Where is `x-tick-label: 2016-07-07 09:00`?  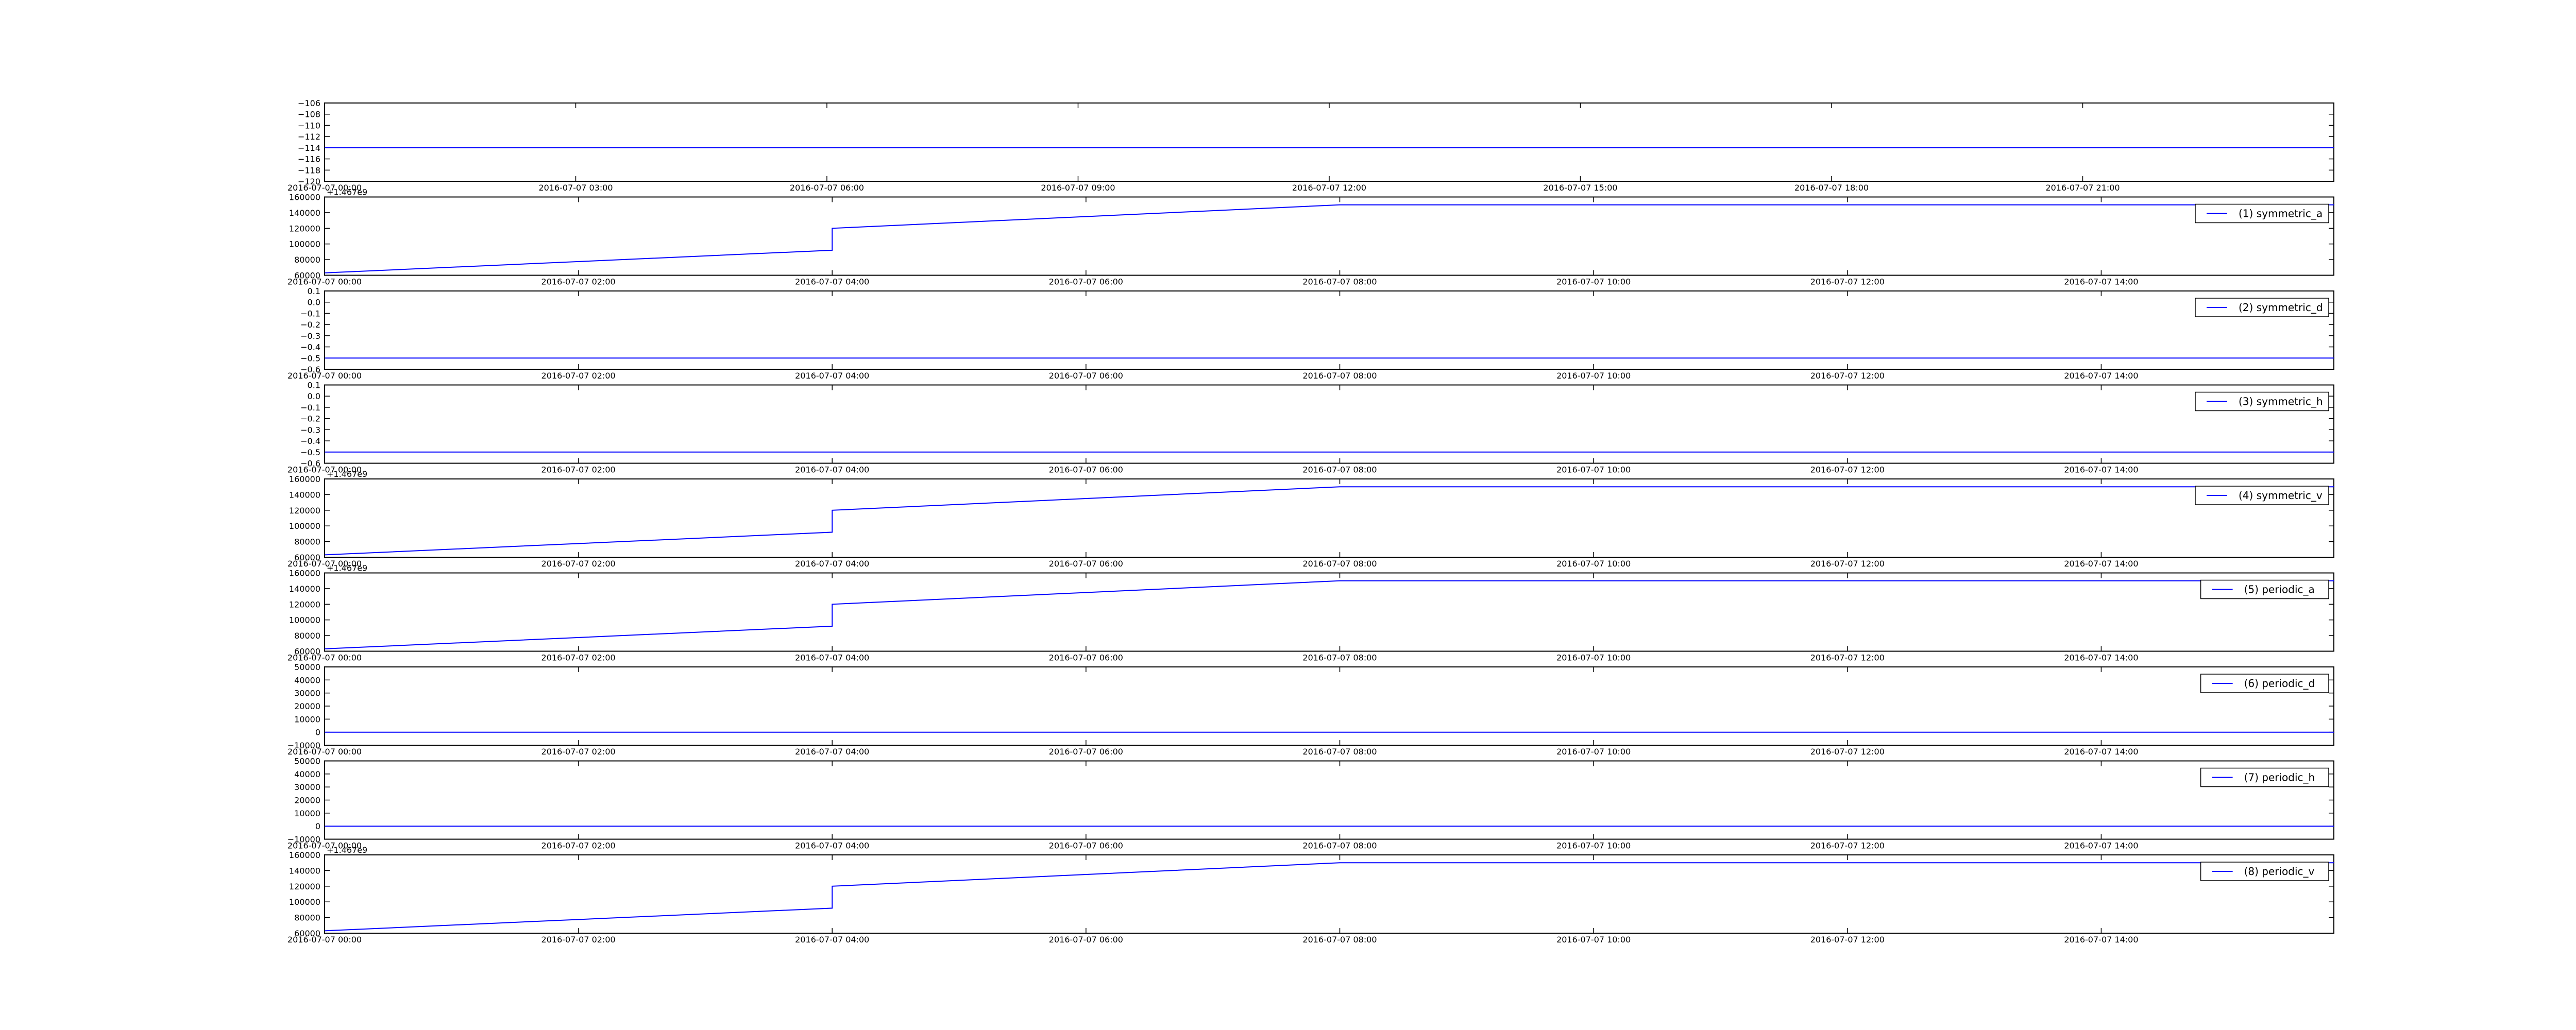 x-tick-label: 2016-07-07 09:00 is located at coordinates (1078, 188).